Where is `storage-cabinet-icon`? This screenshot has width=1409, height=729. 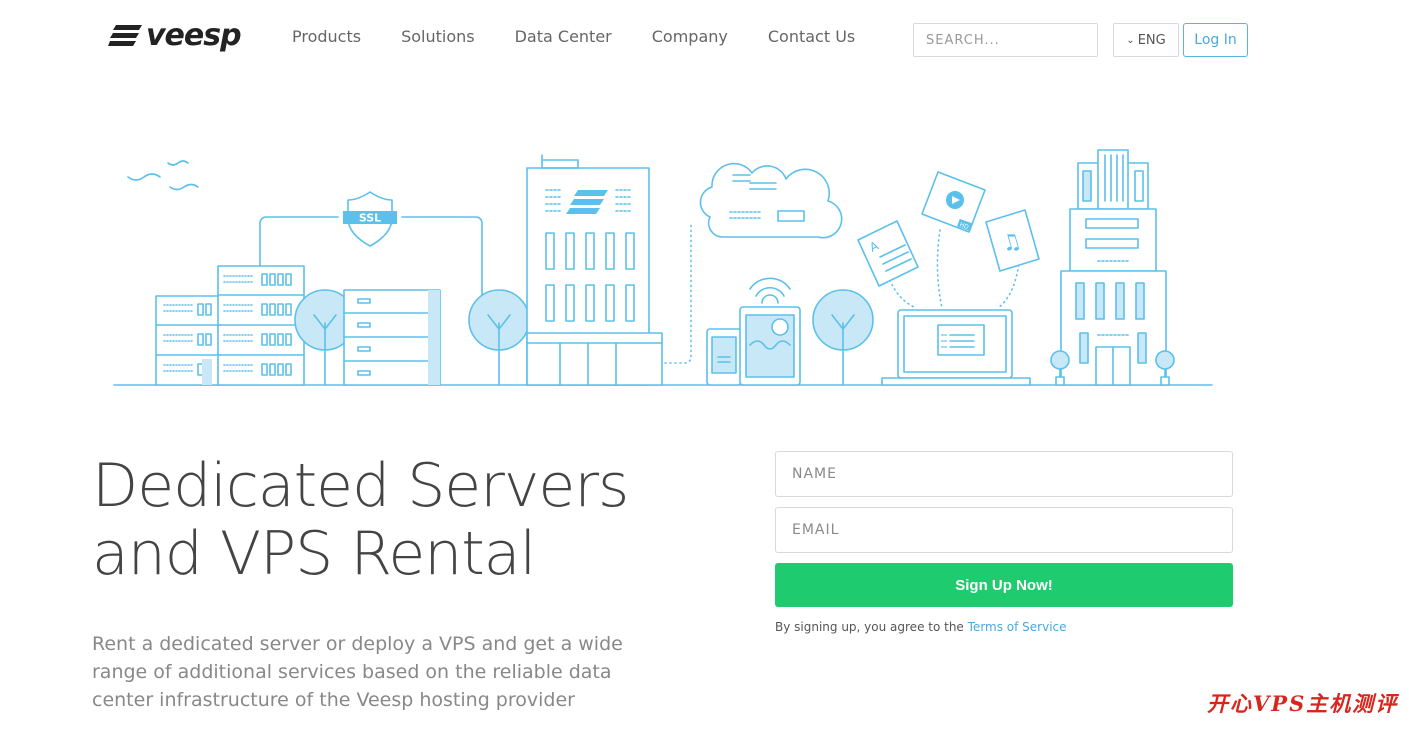
storage-cabinet-icon is located at coordinates (392, 337).